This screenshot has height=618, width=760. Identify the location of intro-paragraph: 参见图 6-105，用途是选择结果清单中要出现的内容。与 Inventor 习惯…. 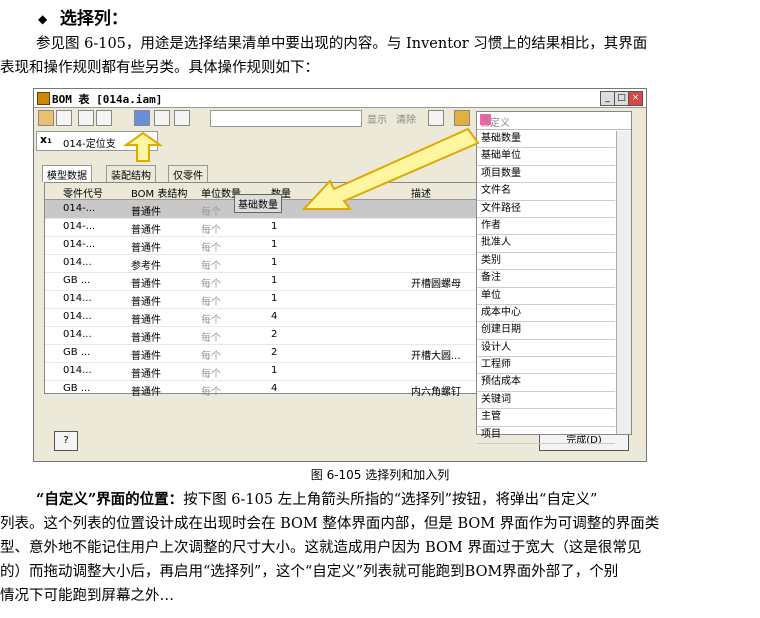
(380, 56).